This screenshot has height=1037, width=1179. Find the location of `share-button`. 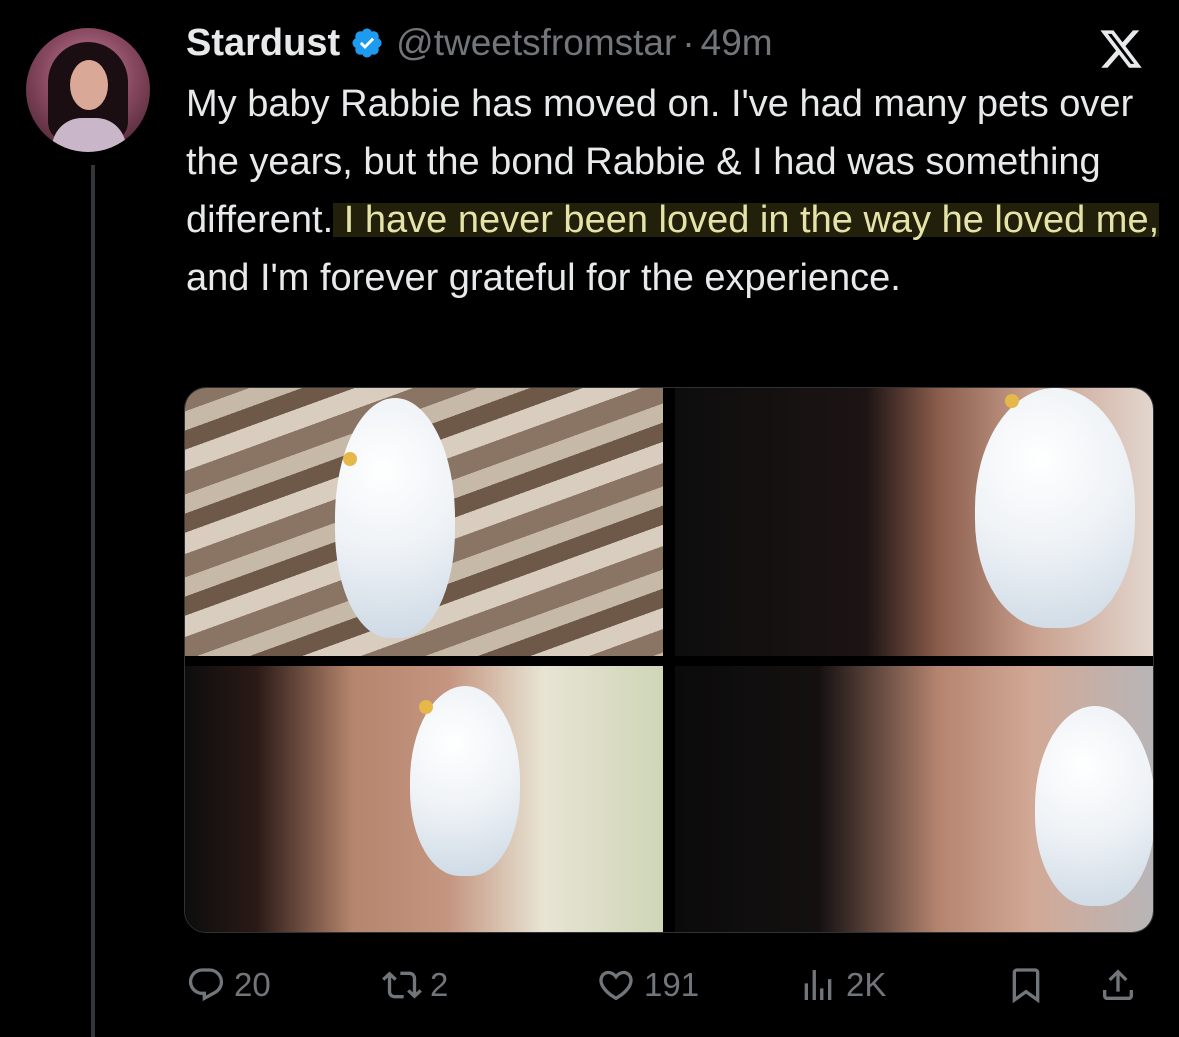

share-button is located at coordinates (1122, 985).